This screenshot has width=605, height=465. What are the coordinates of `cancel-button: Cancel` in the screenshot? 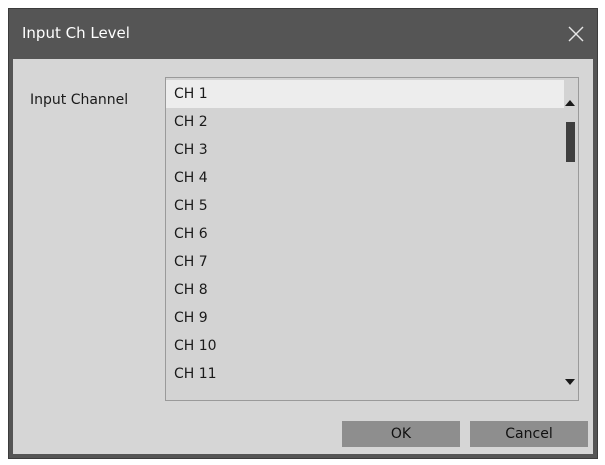 It's located at (529, 434).